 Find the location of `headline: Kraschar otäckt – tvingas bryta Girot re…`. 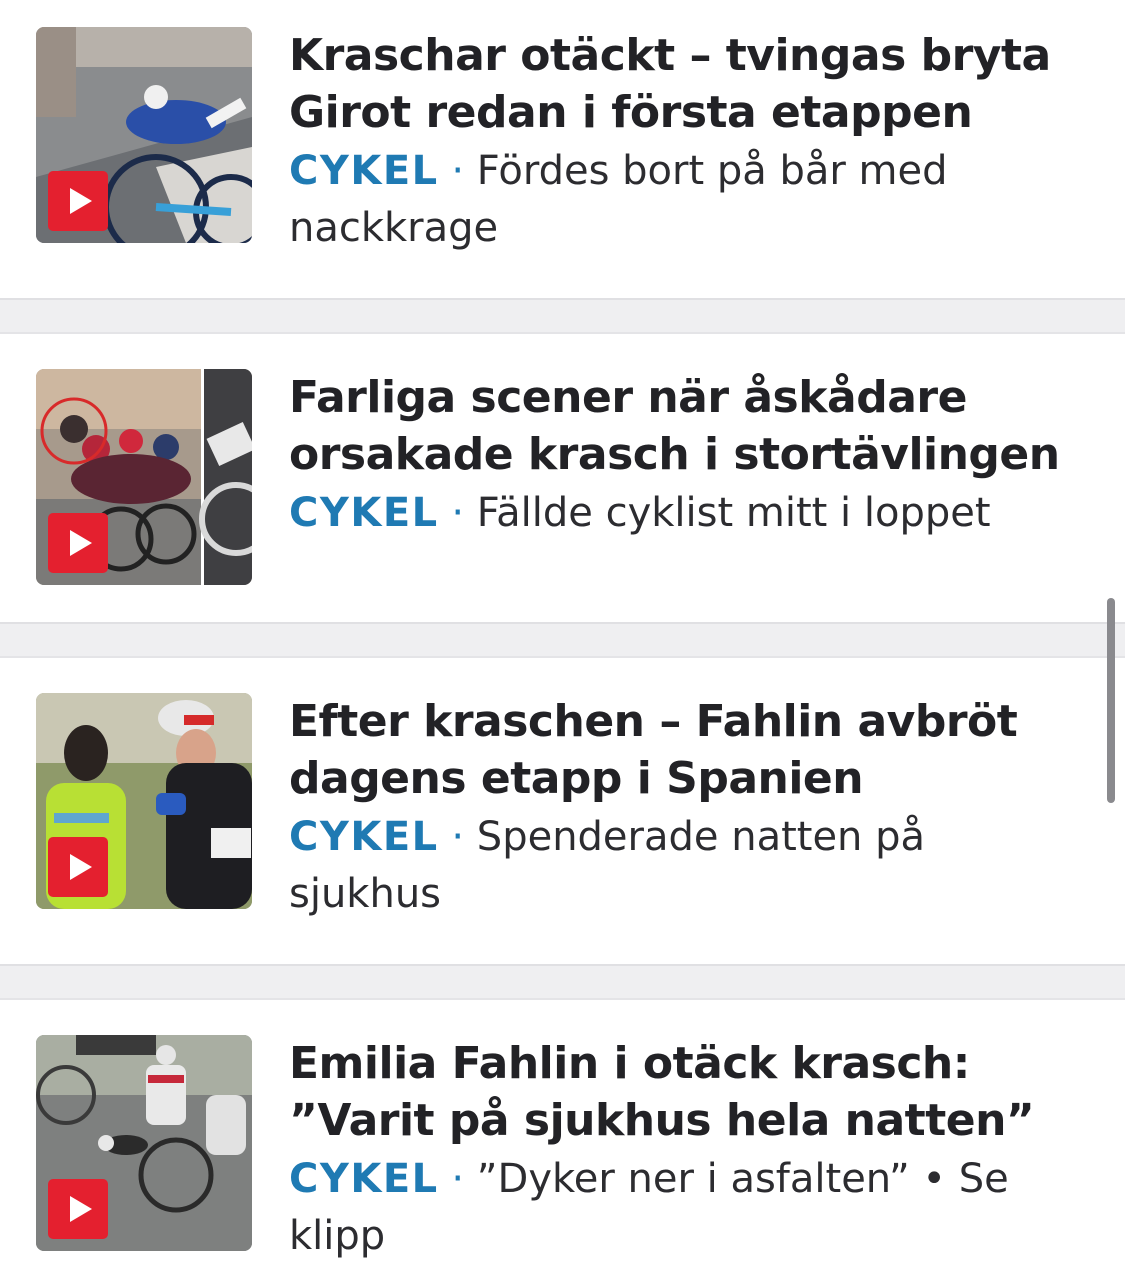

headline: Kraschar otäckt – tvingas bryta Girot re… is located at coordinates (689, 84).